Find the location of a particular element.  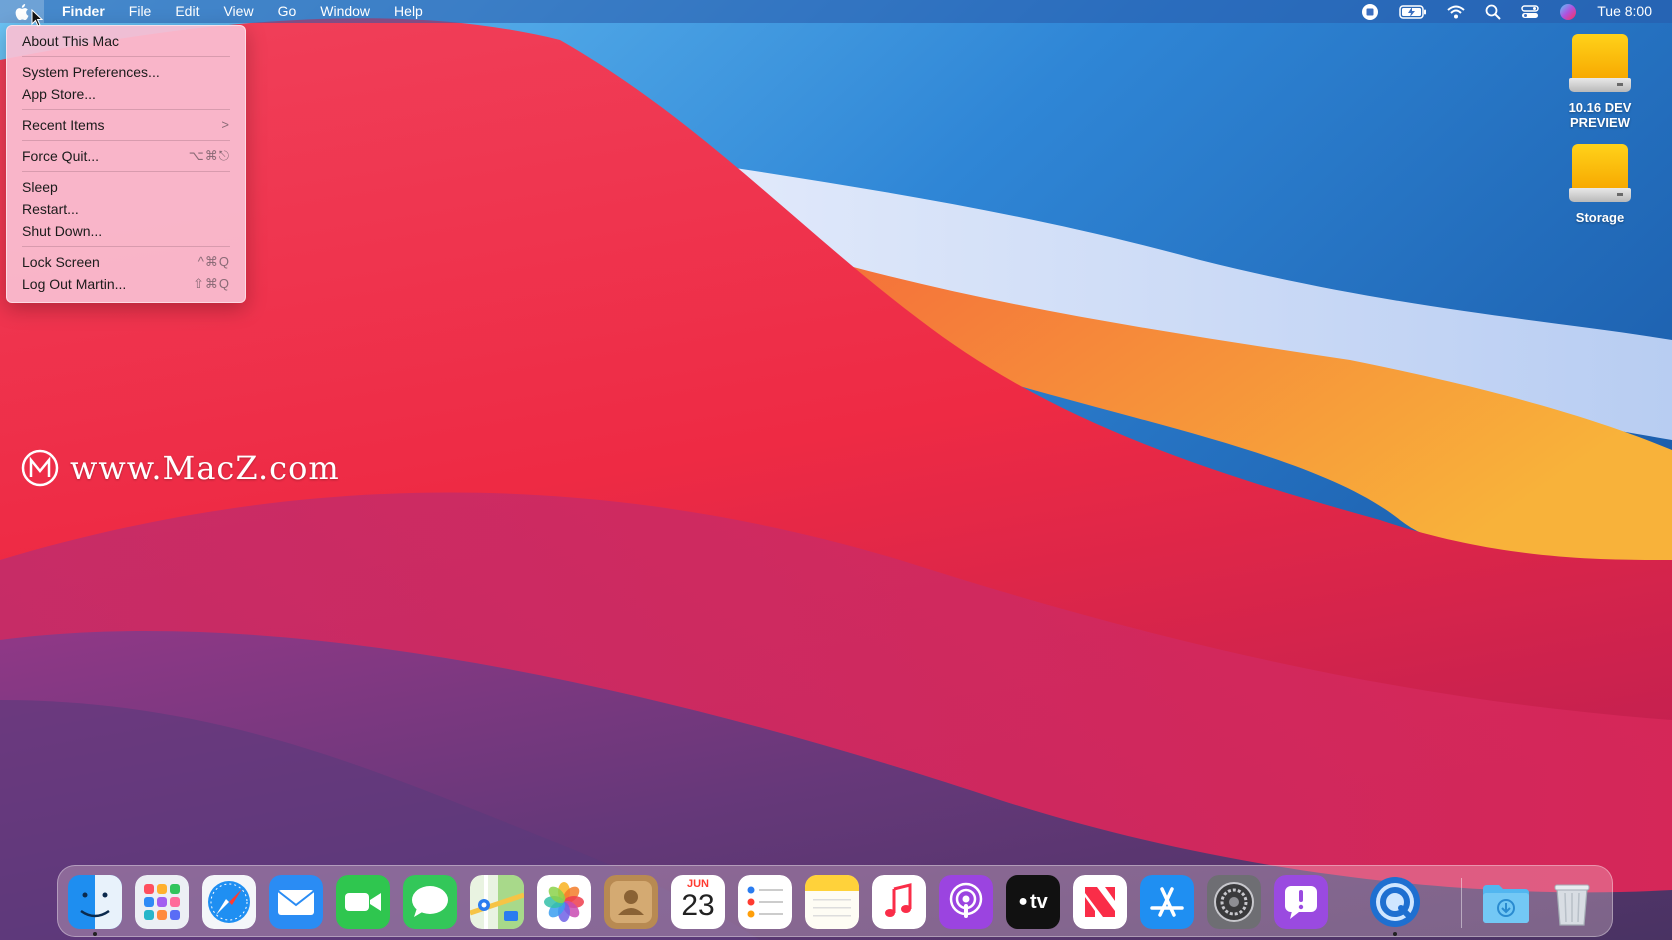

menu-item-log-out: Log Out Martin... ⇧⌘Q is located at coordinates (126, 284).